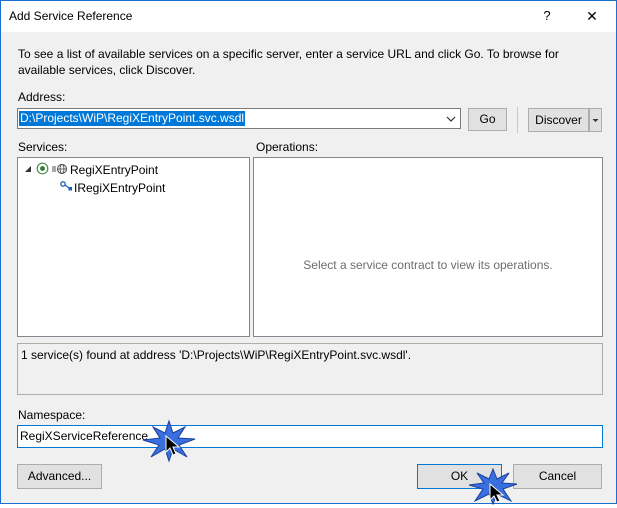 This screenshot has width=617, height=508. I want to click on address-label: Address:, so click(42, 97).